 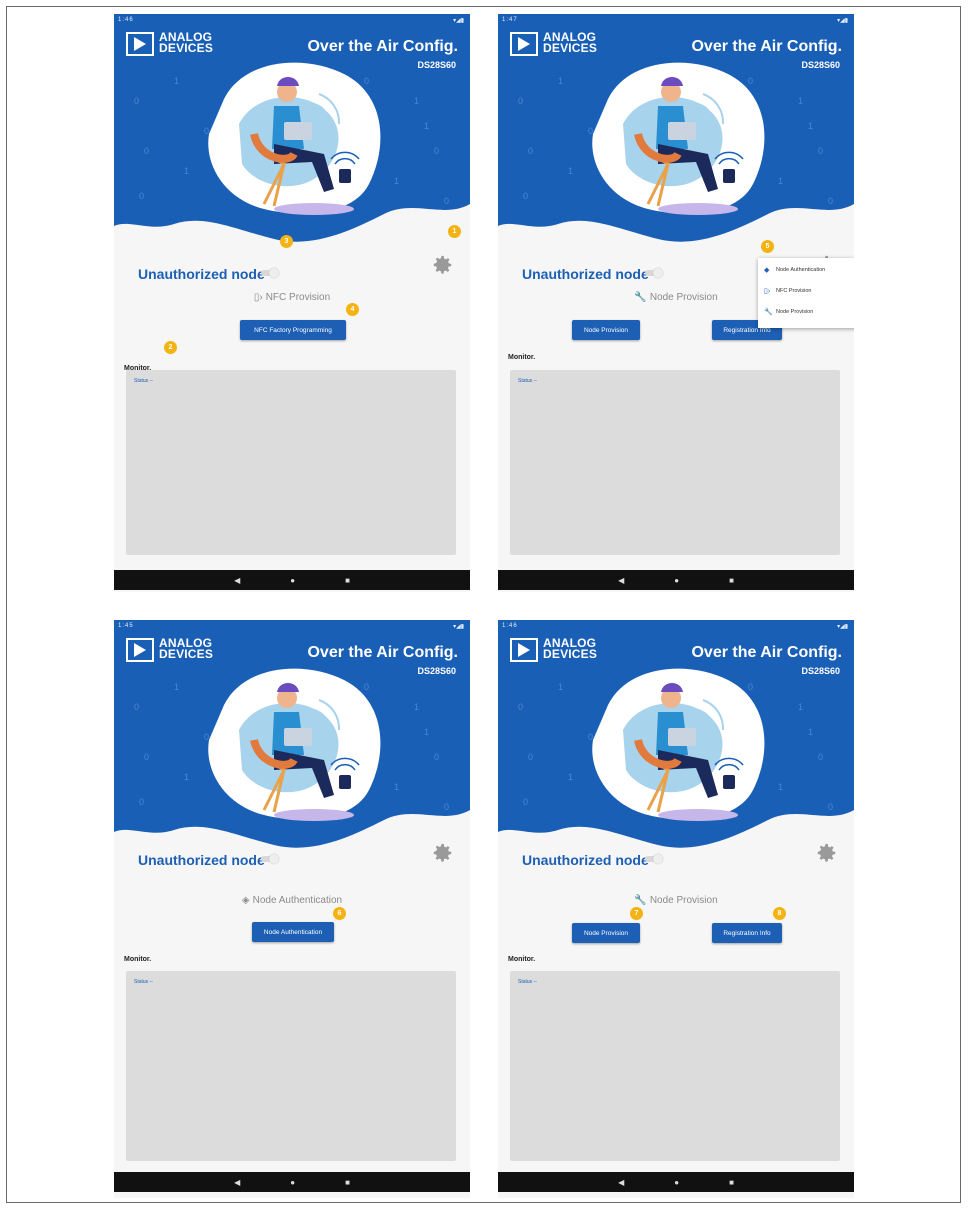 I want to click on callout-badge: 3, so click(x=286, y=241).